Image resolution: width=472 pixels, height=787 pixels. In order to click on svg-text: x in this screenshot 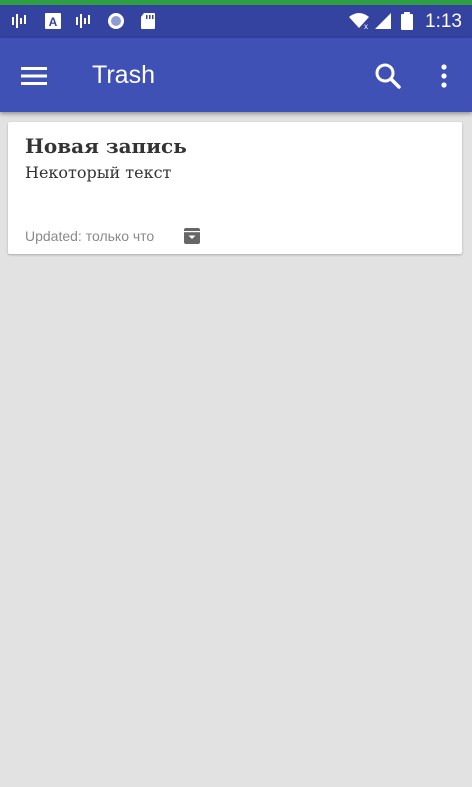, I will do `click(366, 26)`.